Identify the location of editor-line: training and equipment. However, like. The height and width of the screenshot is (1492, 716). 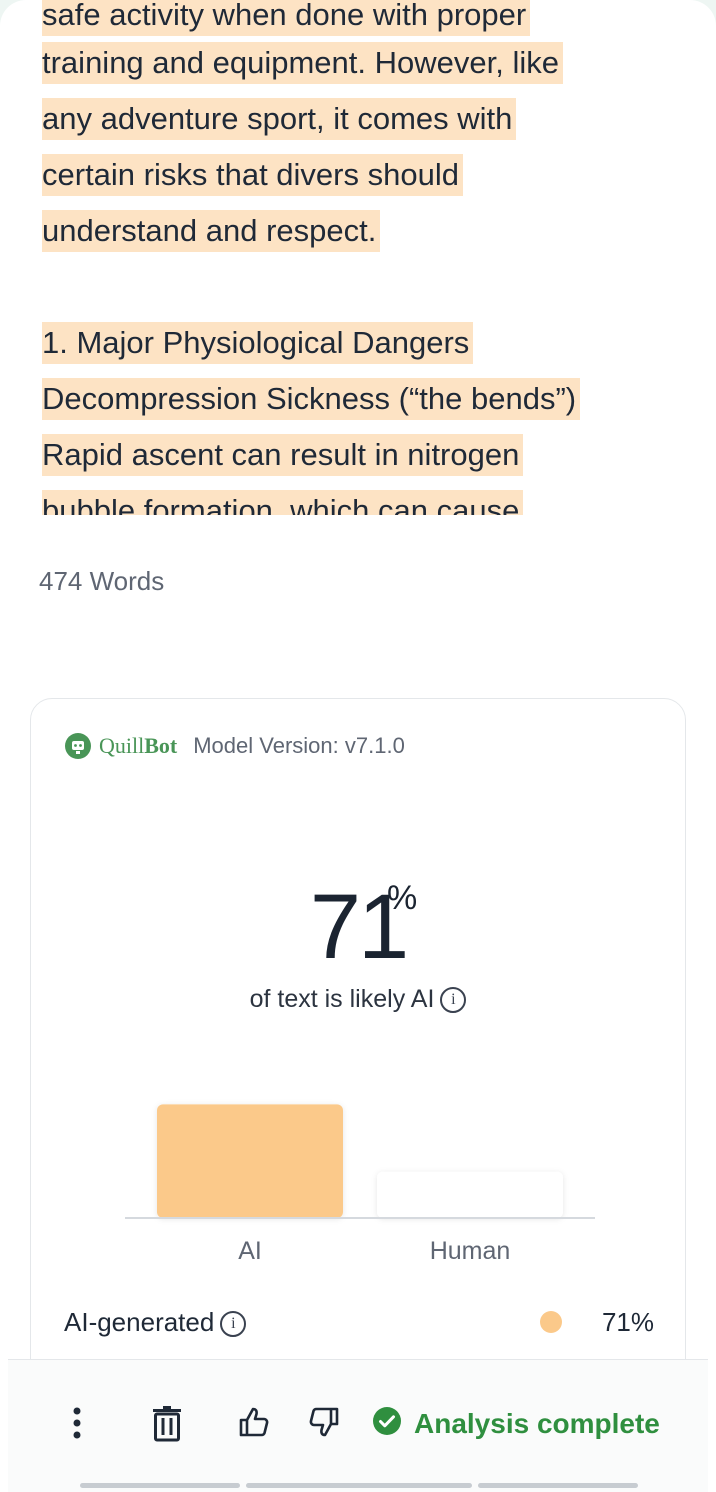
(302, 63).